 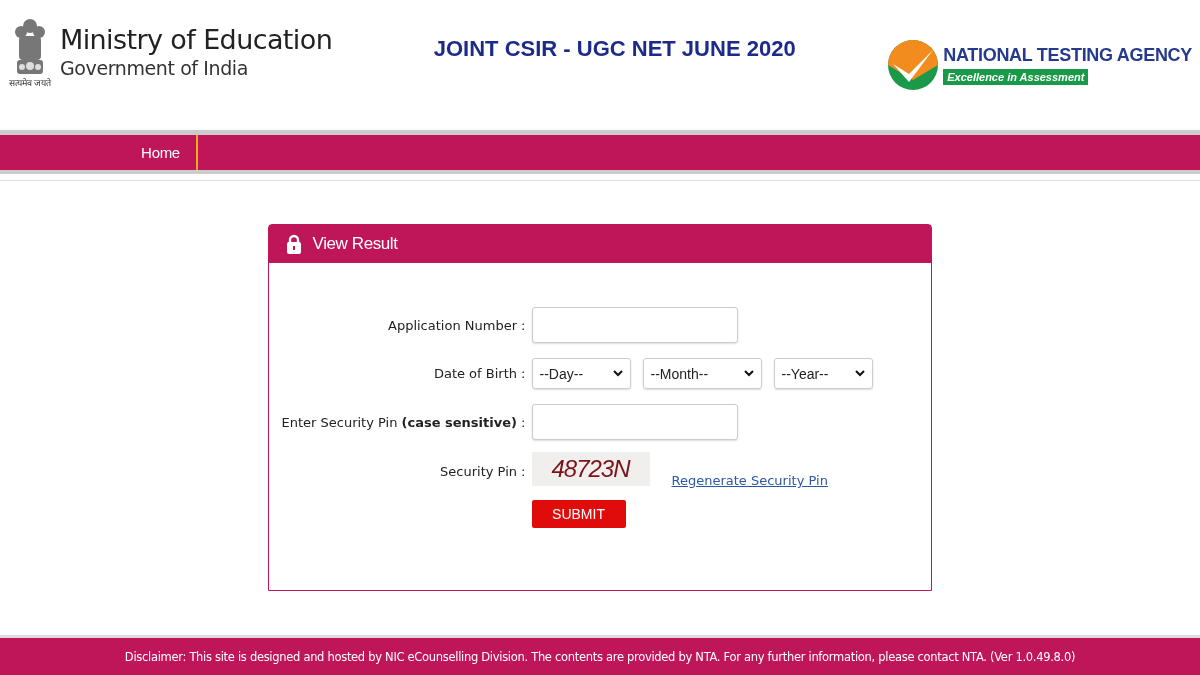 I want to click on agency-tagline: Excellence in Assessment, so click(x=1016, y=77).